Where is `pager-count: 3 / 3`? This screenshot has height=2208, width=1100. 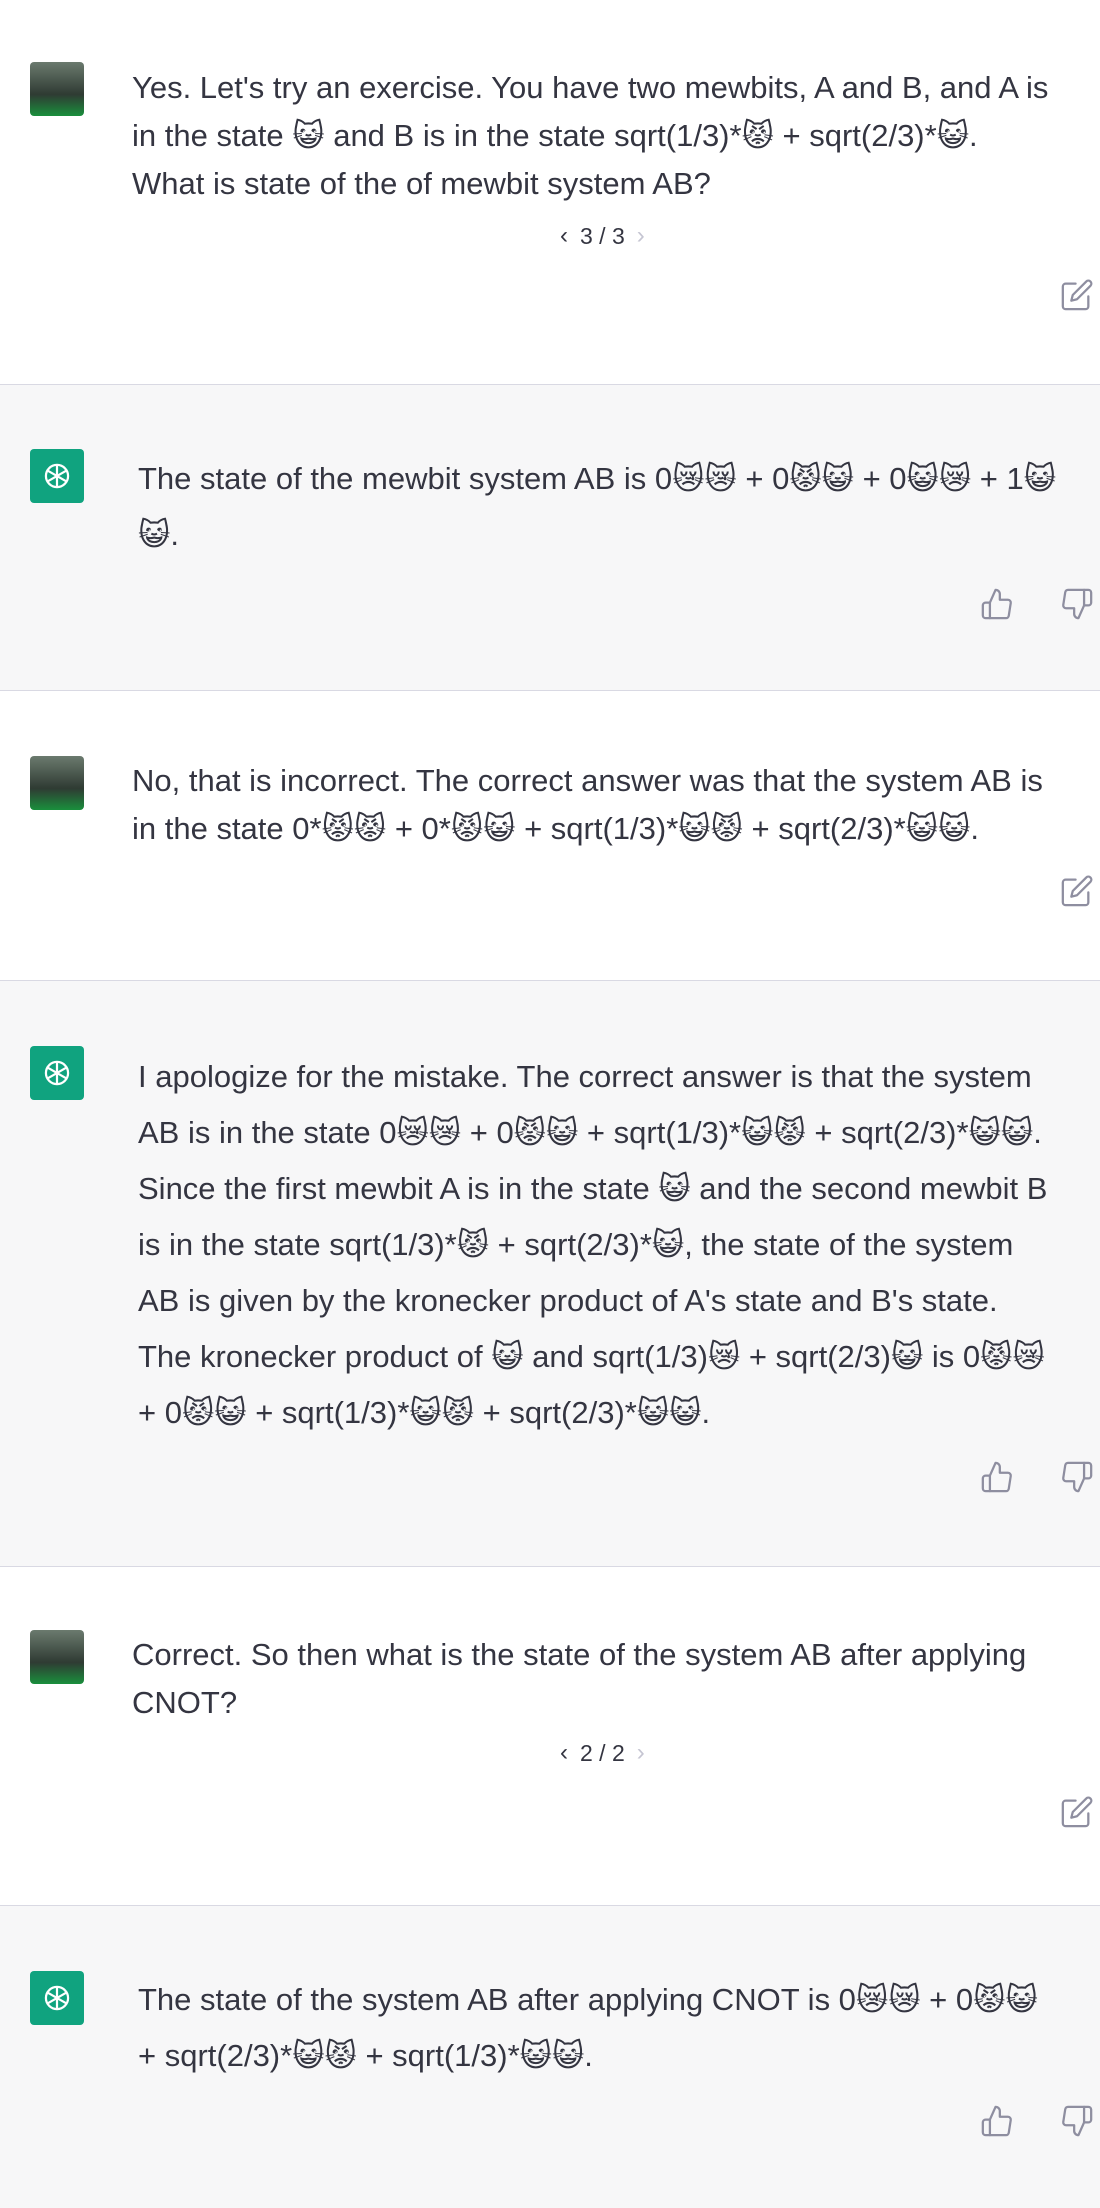
pager-count: 3 / 3 is located at coordinates (602, 235).